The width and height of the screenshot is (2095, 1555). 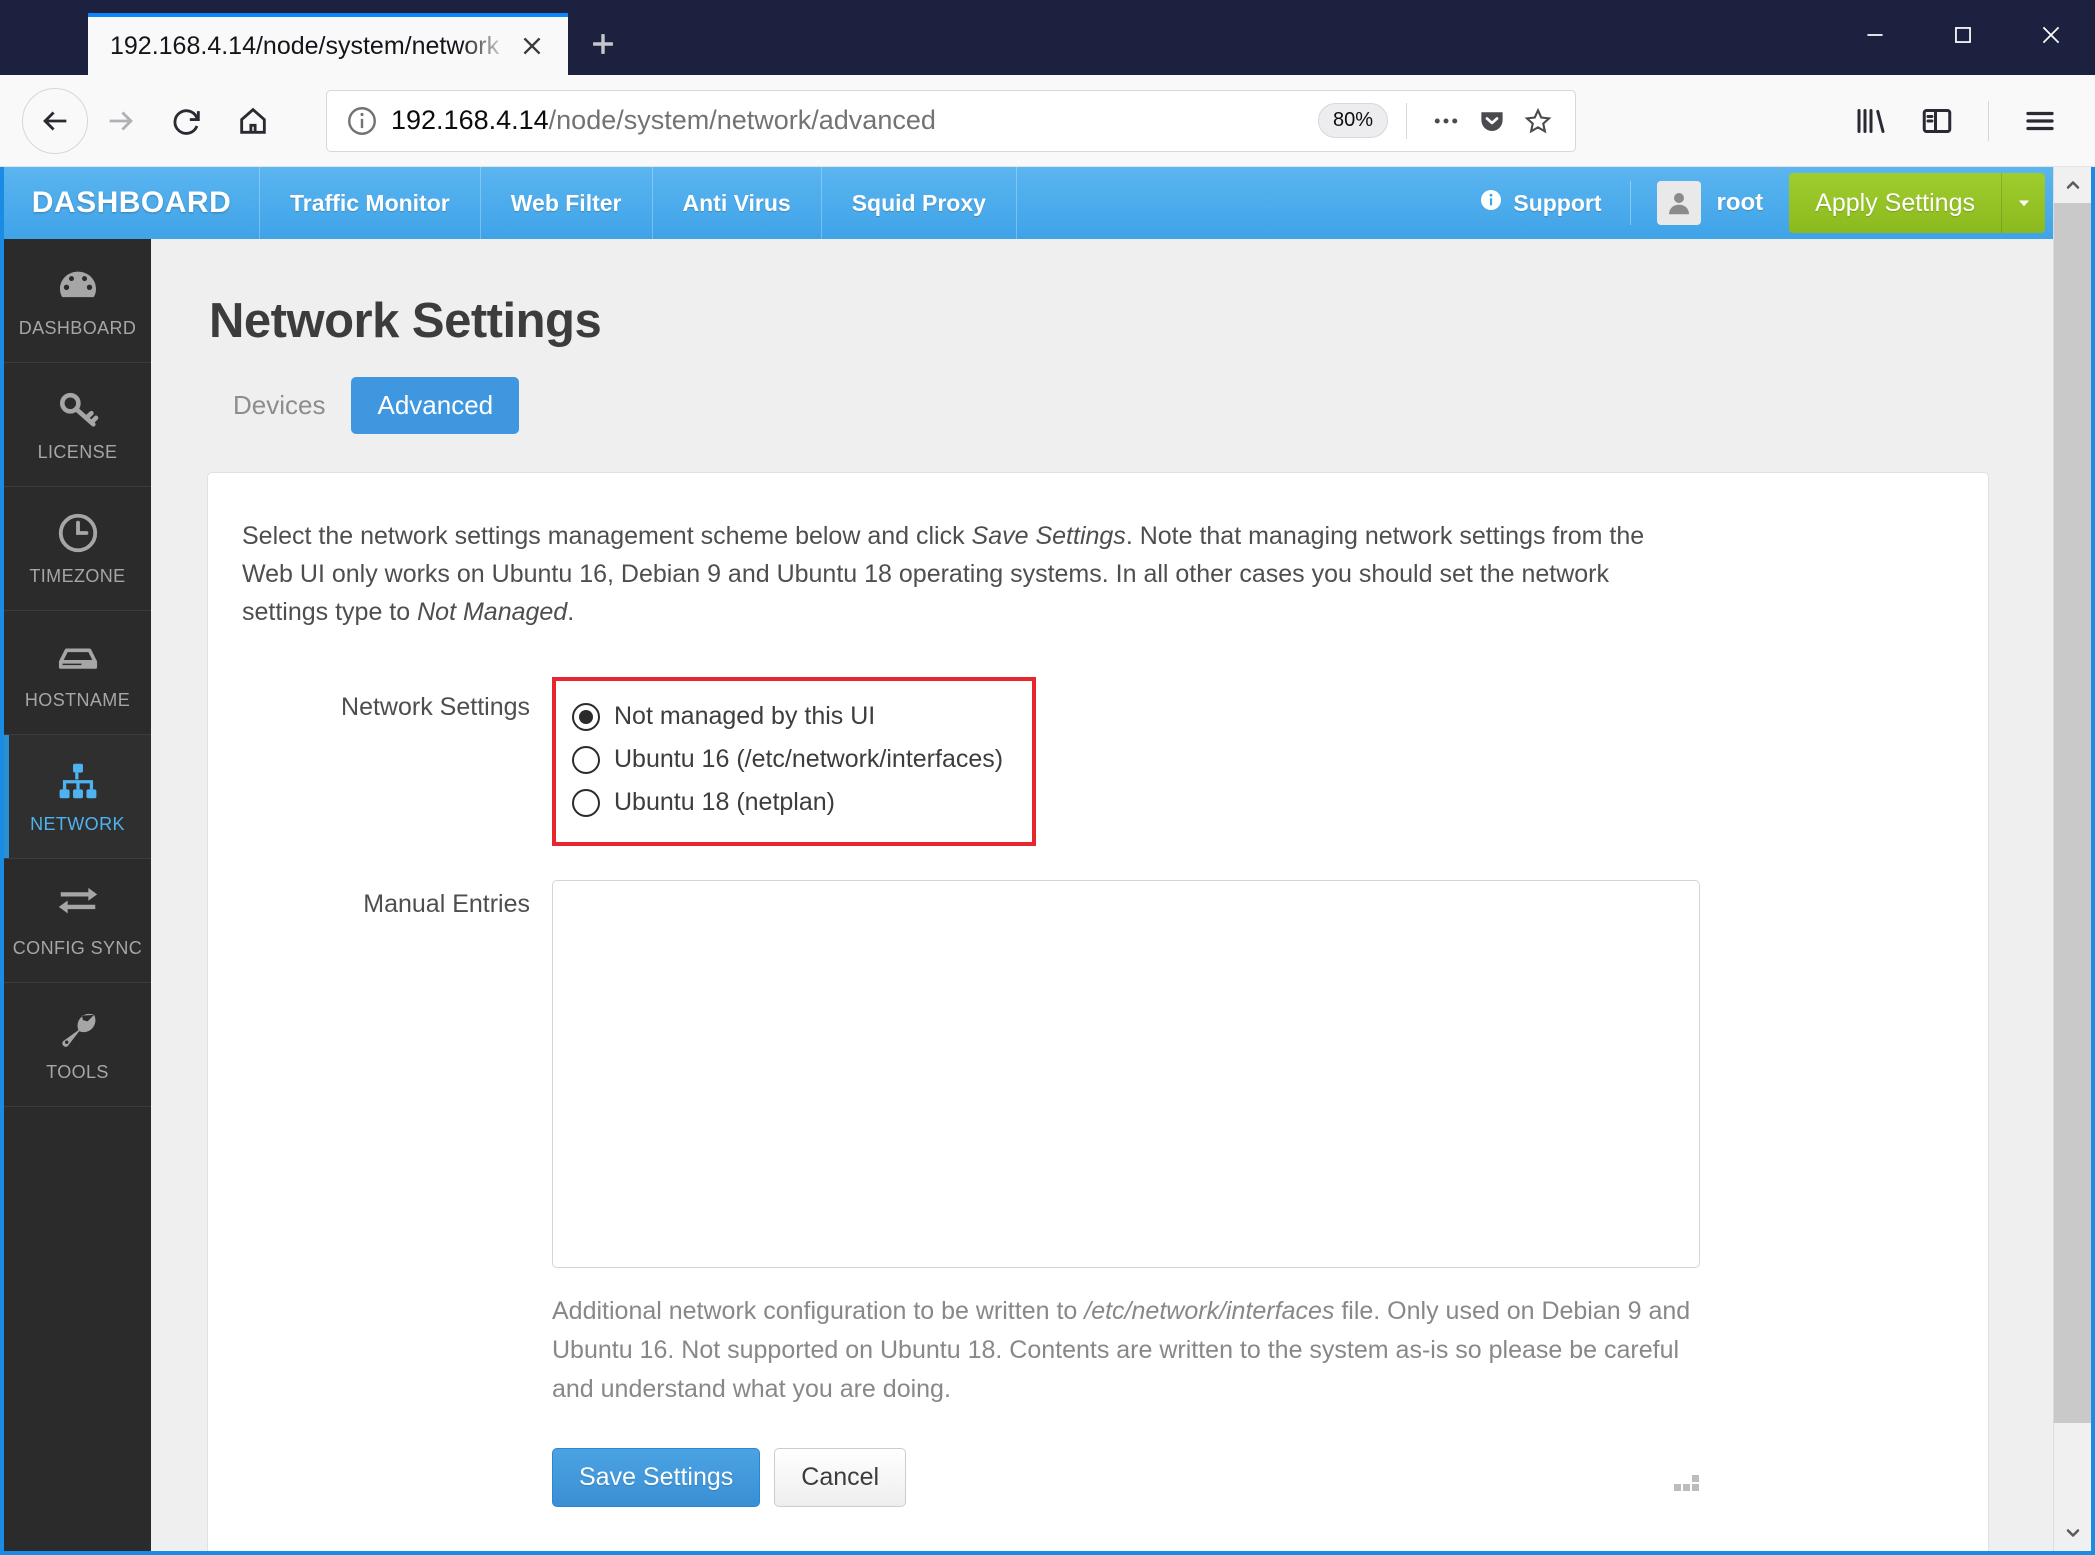 I want to click on radio-option-not-managed: Not managed by this UI, so click(x=792, y=716).